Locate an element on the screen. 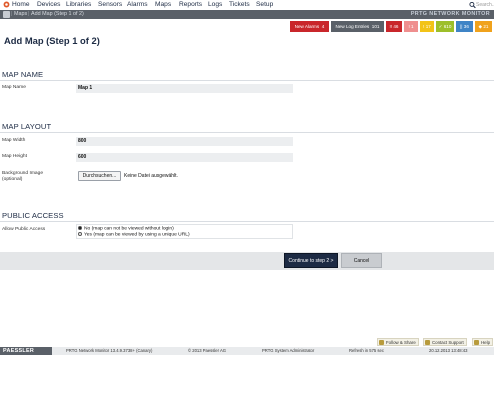 The height and width of the screenshot is (402, 494). paused-sensors-badge: || 36 is located at coordinates (464, 26).